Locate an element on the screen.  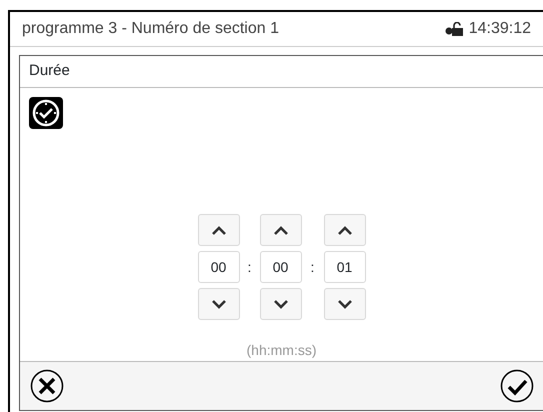
clock-time: 14:39:12 is located at coordinates (499, 29).